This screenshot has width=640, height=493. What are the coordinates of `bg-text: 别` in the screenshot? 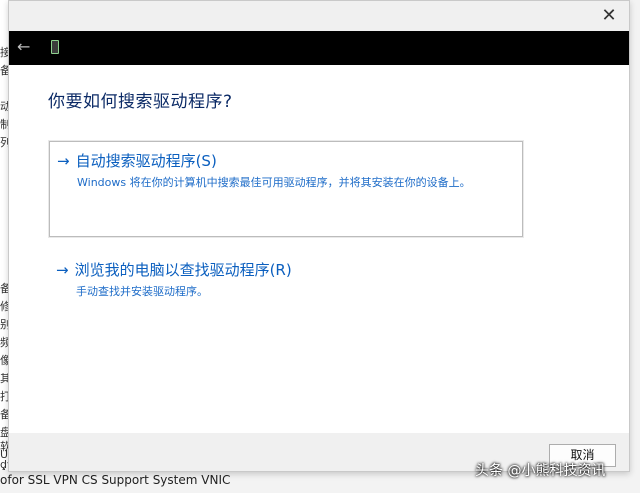 It's located at (4, 324).